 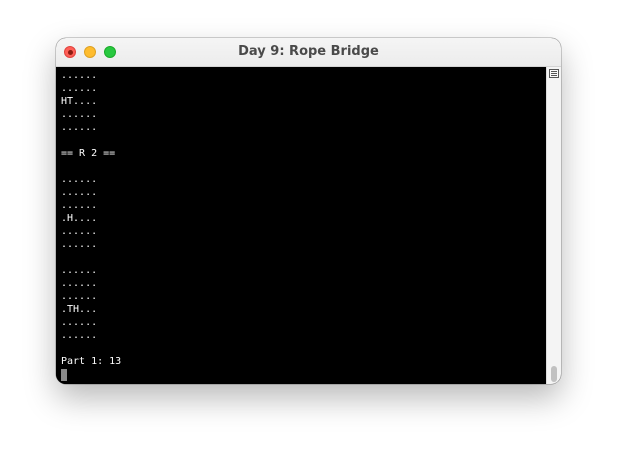 I want to click on vertical-scrollbar, so click(x=553, y=225).